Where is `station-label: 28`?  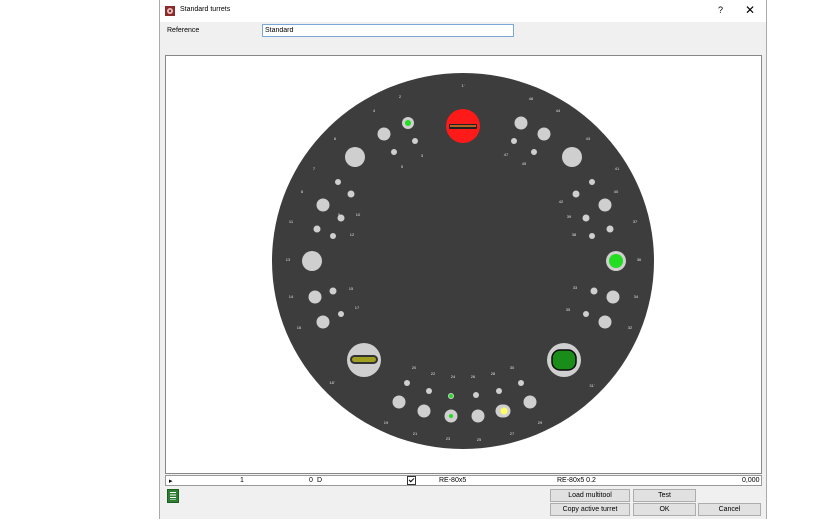 station-label: 28 is located at coordinates (493, 373).